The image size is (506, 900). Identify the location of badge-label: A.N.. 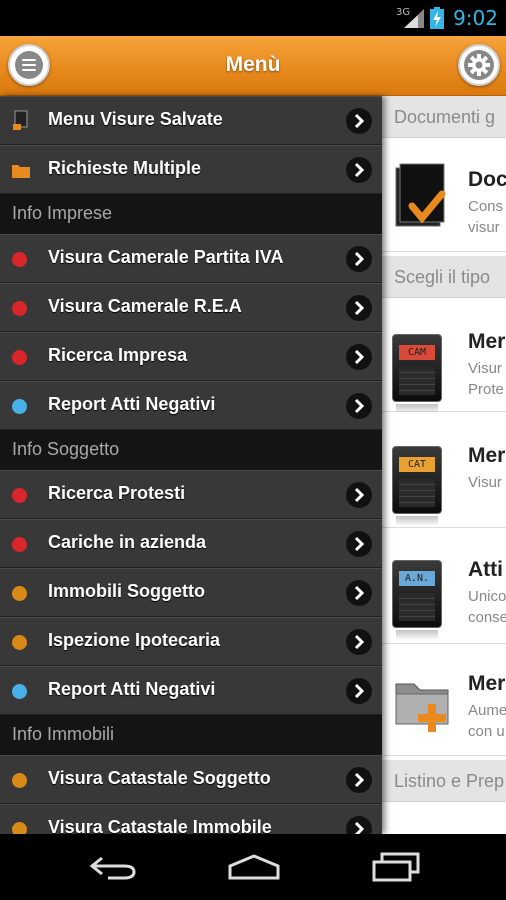
(417, 578).